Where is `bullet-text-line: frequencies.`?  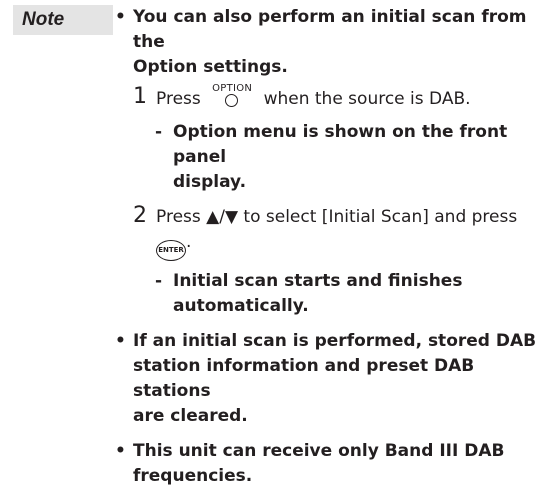
bullet-text-line: frequencies. is located at coordinates (193, 476).